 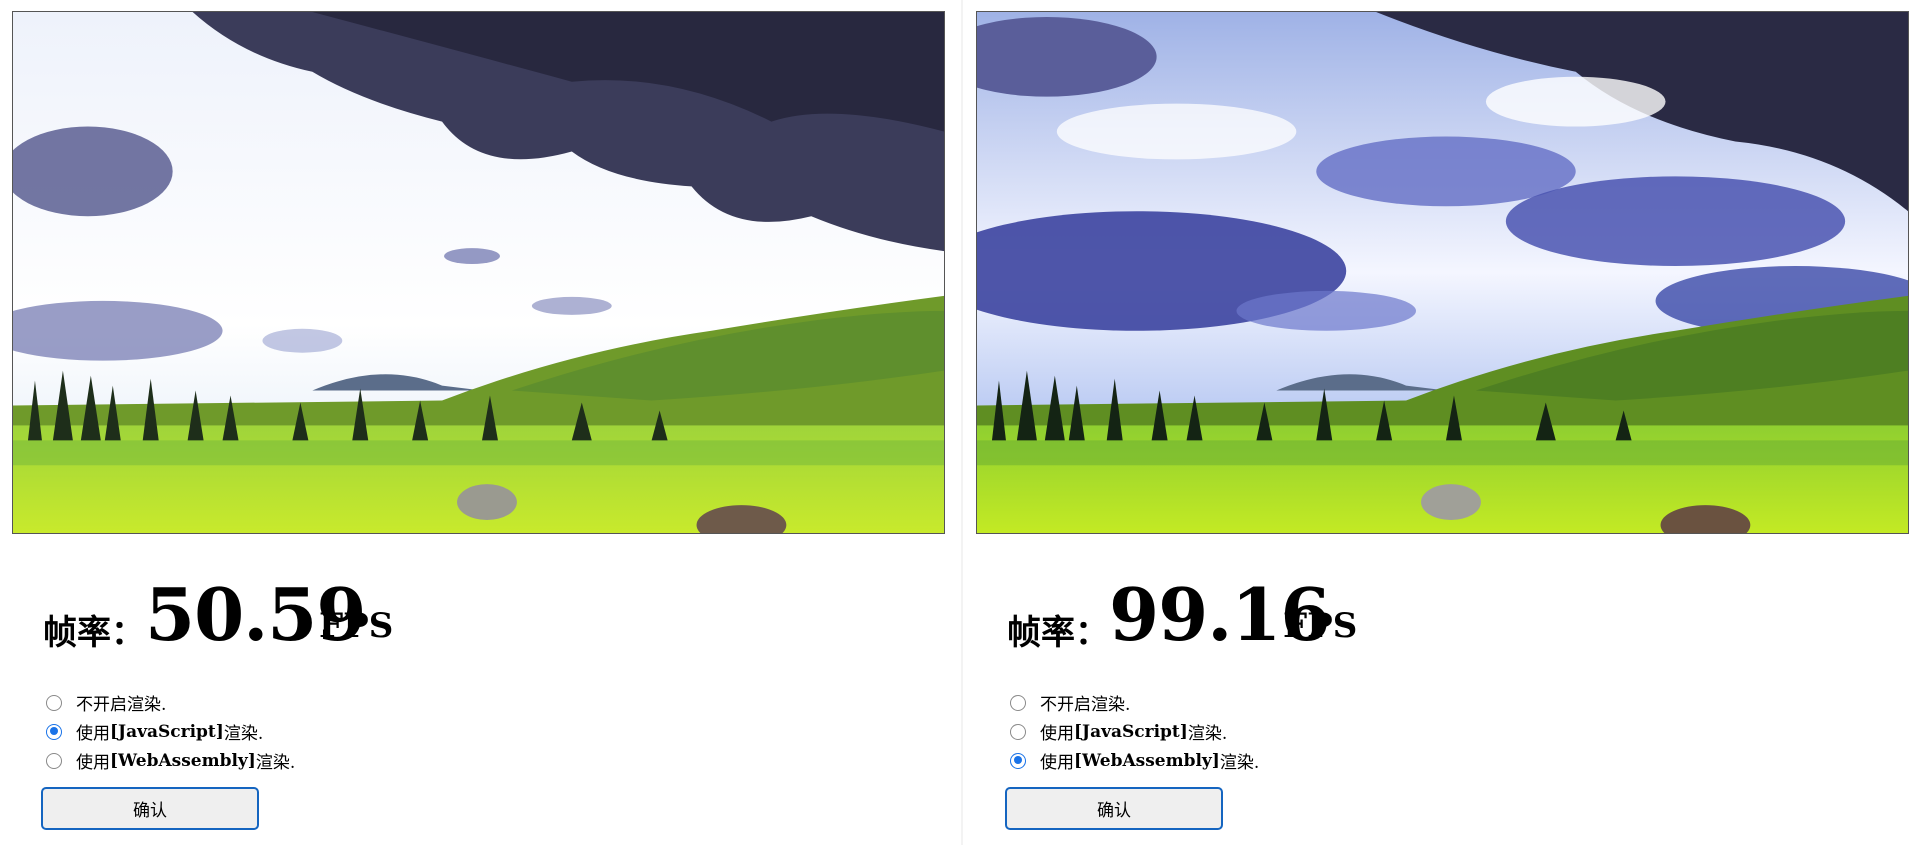 What do you see at coordinates (962, 422) in the screenshot?
I see `divider` at bounding box center [962, 422].